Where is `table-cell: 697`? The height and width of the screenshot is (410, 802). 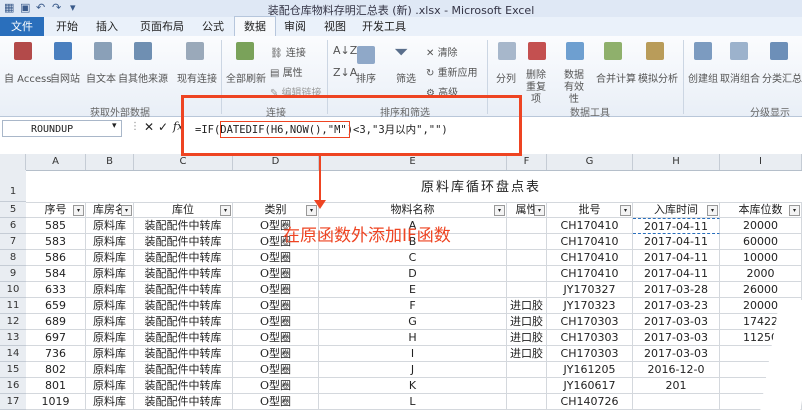
table-cell: 697 is located at coordinates (56, 338).